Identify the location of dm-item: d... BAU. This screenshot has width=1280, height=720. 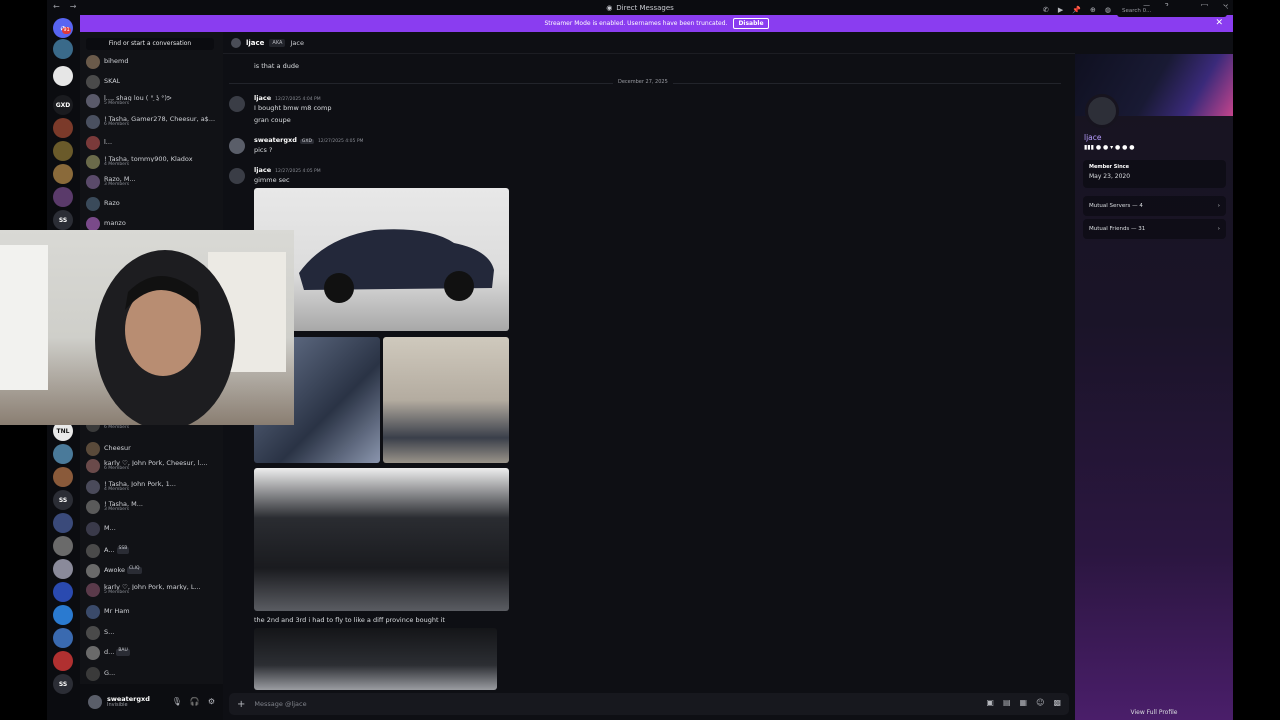
(153, 652).